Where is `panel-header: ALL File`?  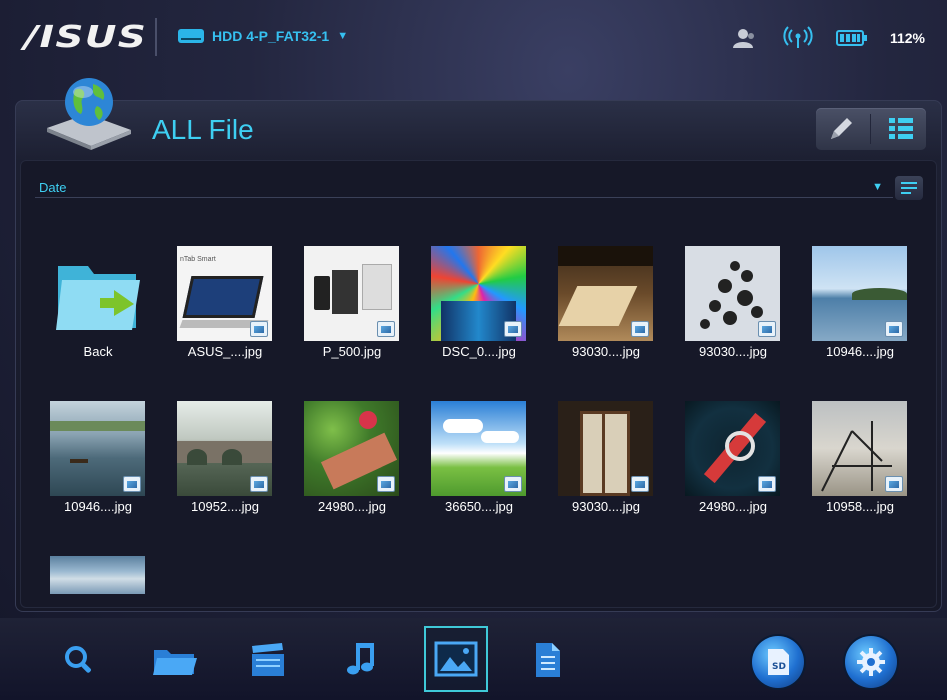 panel-header: ALL File is located at coordinates (478, 117).